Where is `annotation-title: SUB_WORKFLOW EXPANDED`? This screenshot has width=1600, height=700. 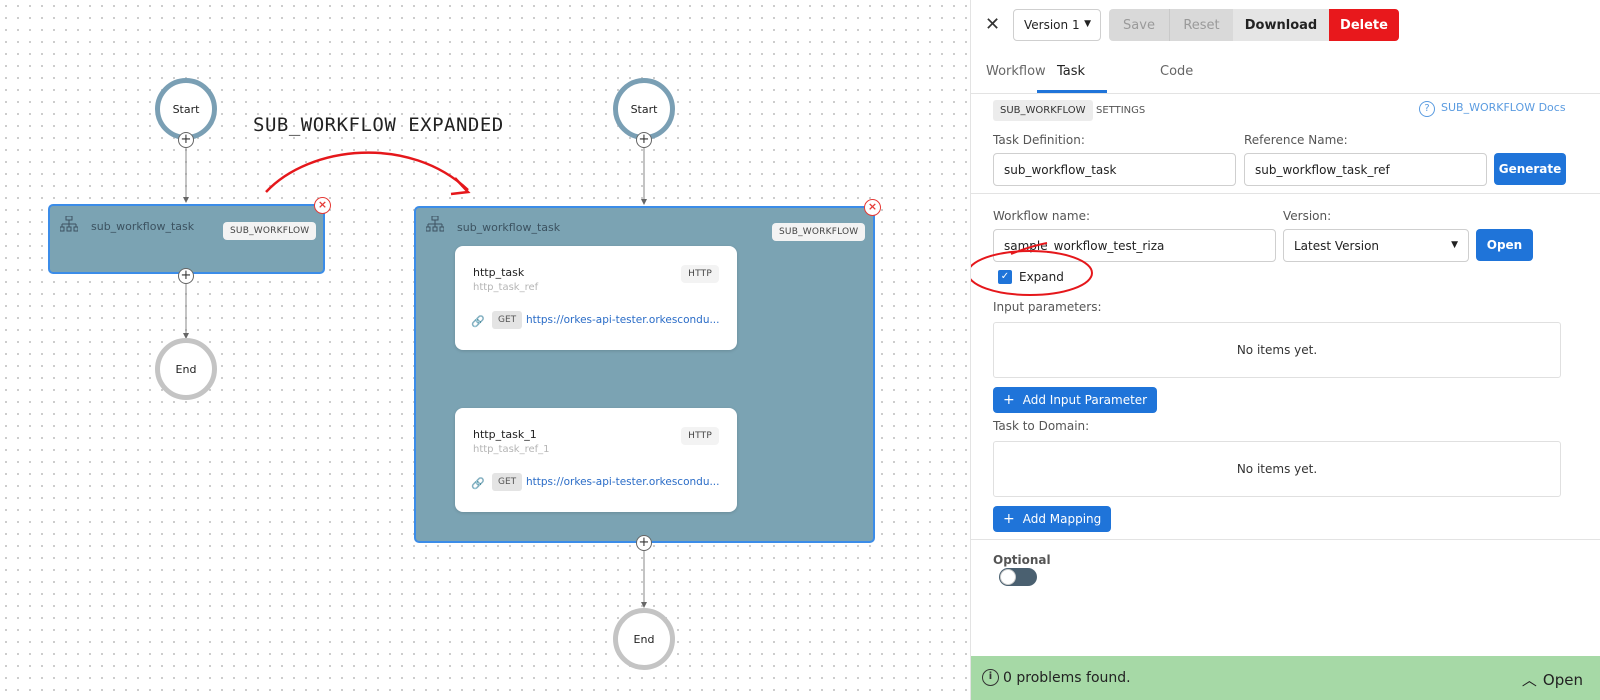 annotation-title: SUB_WORKFLOW EXPANDED is located at coordinates (378, 125).